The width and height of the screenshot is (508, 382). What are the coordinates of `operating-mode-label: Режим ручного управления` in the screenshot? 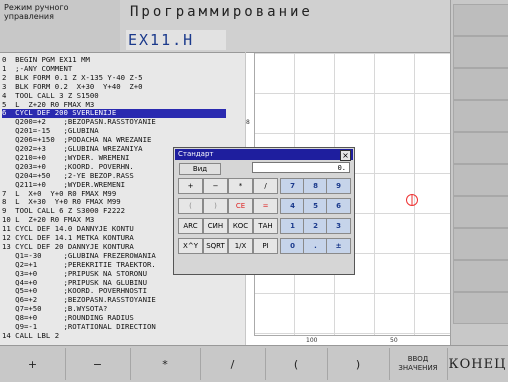 It's located at (60, 26).